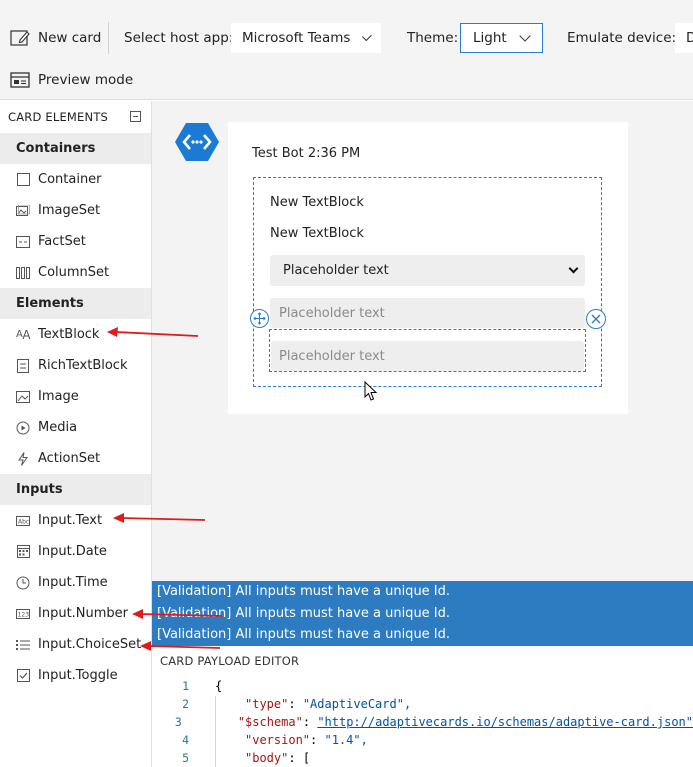 Image resolution: width=693 pixels, height=767 pixels. Describe the element at coordinates (153, 332) in the screenshot. I see `annotation-arrow-textblock` at that location.